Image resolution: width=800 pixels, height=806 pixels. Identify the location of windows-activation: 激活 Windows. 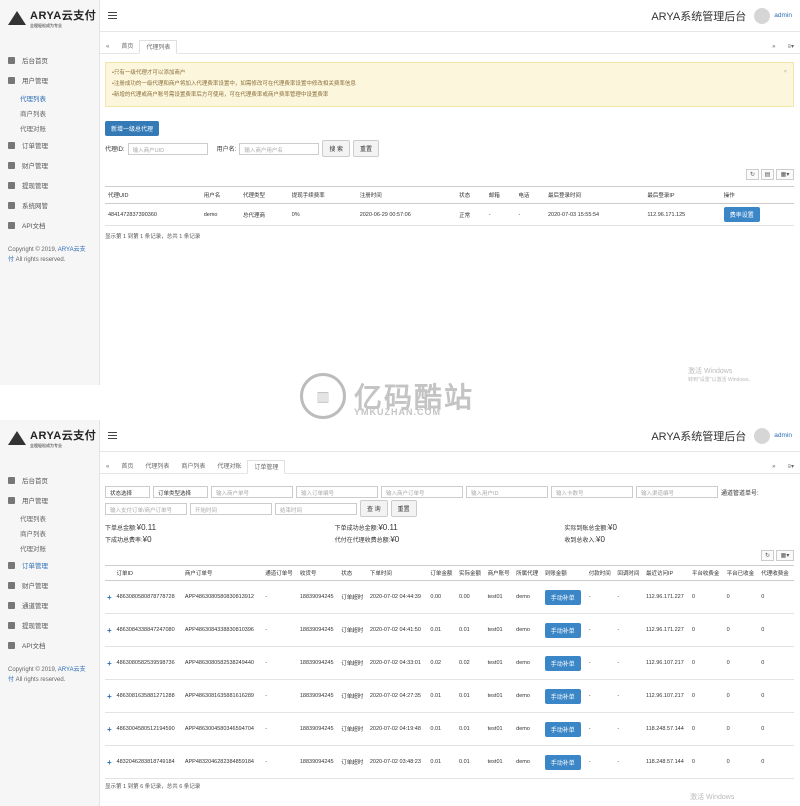
(712, 797).